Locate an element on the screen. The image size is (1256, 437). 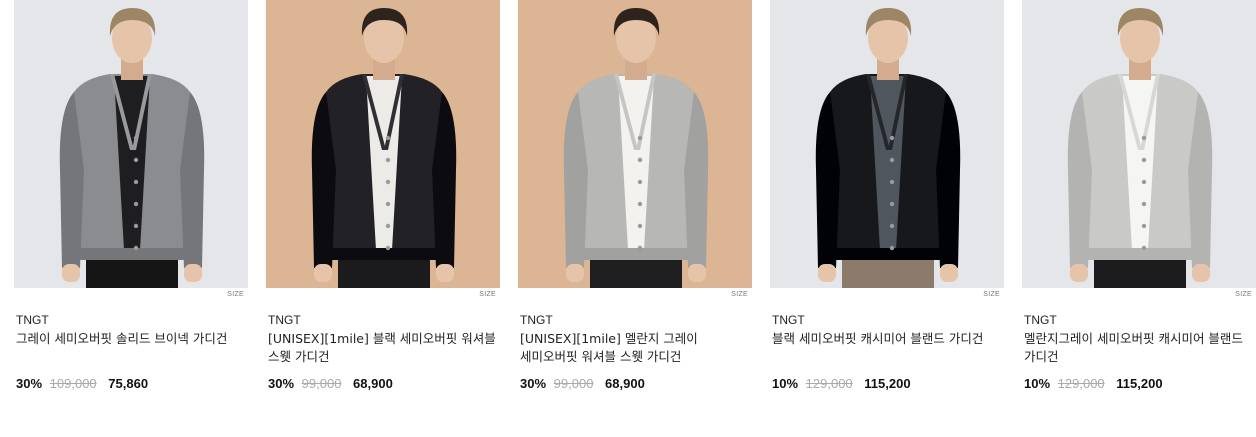
sale-price: 75,860 is located at coordinates (128, 383).